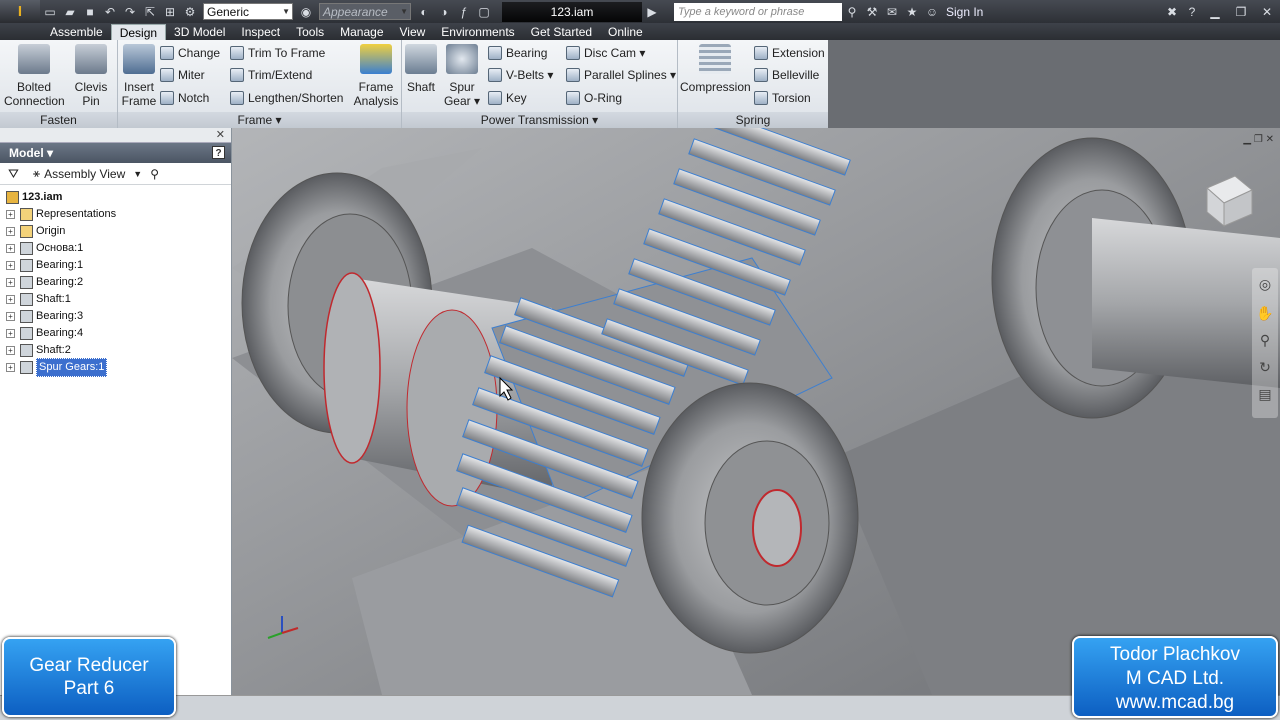 The height and width of the screenshot is (720, 1280). I want to click on tab-tools: Tools, so click(310, 32).